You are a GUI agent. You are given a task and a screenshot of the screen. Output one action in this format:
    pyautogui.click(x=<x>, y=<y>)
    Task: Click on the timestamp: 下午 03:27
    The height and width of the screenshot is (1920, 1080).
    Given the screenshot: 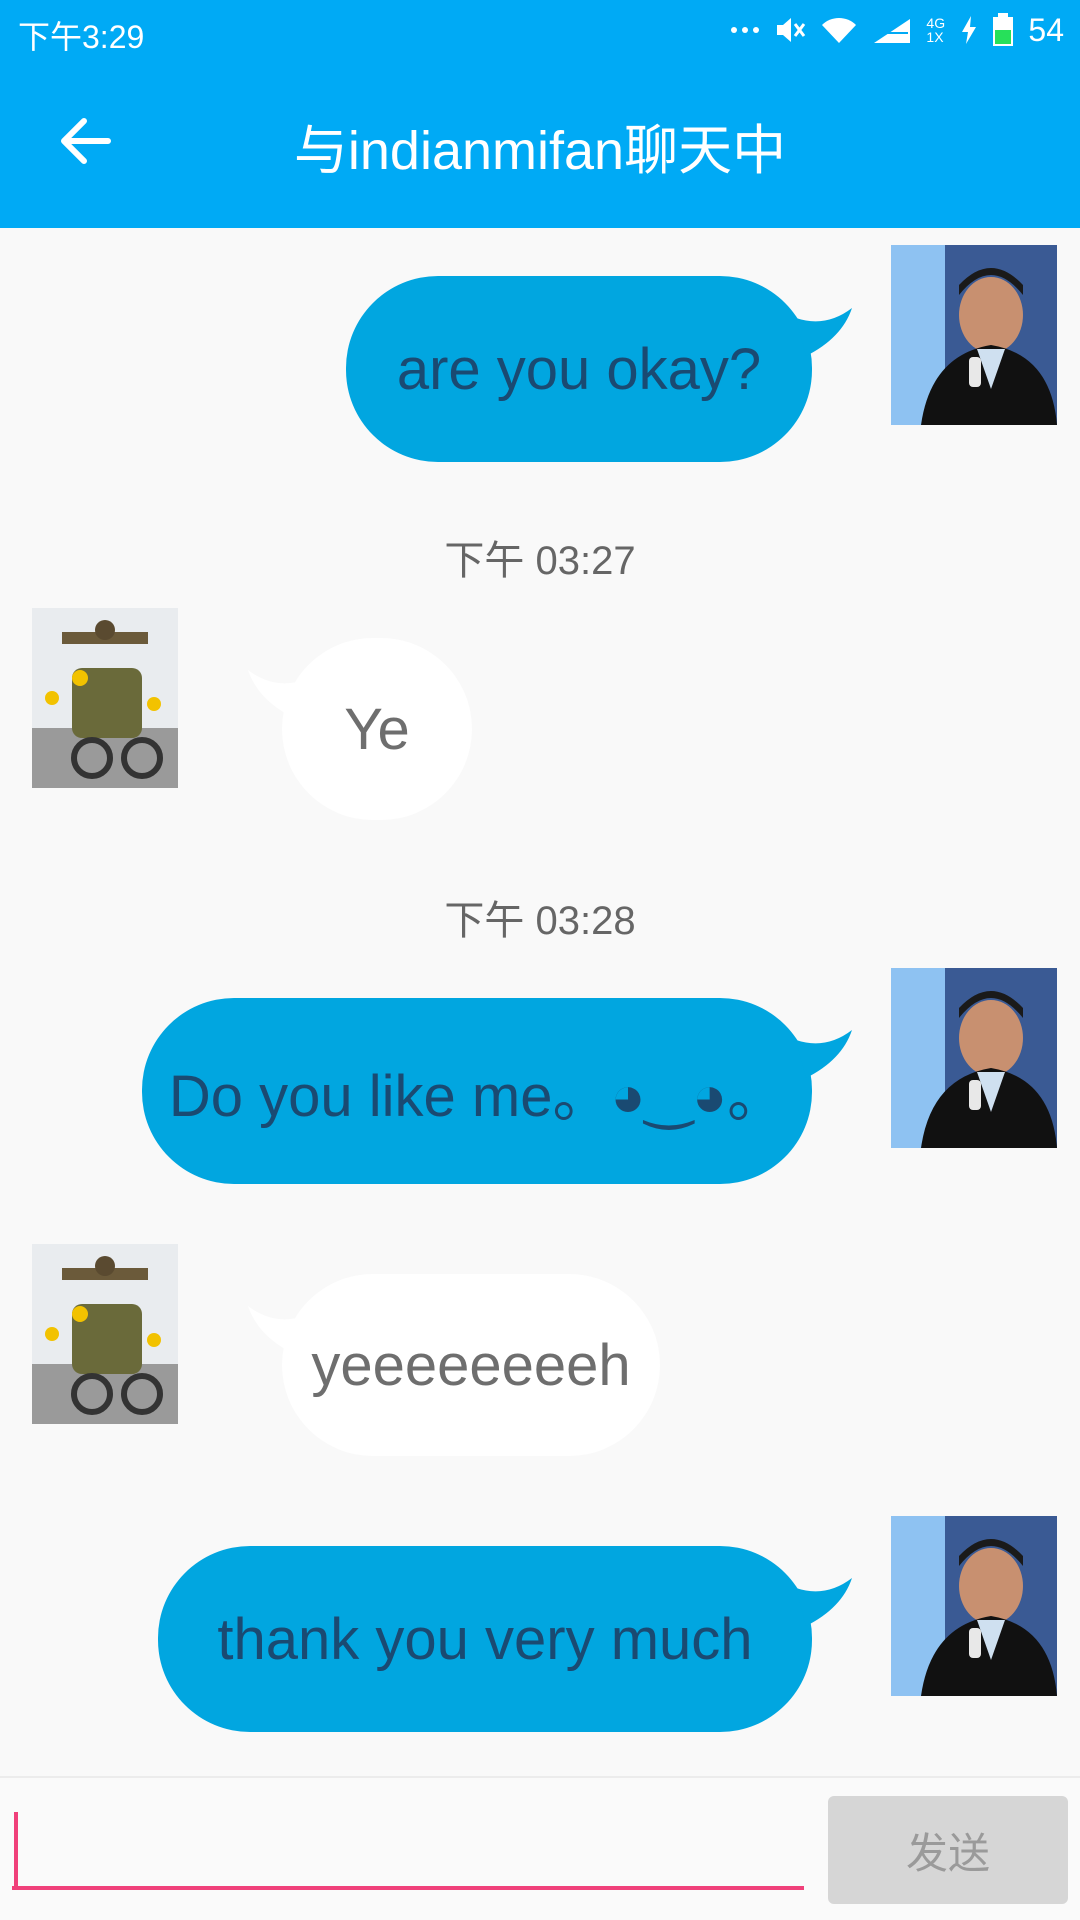 What is the action you would take?
    pyautogui.click(x=540, y=561)
    